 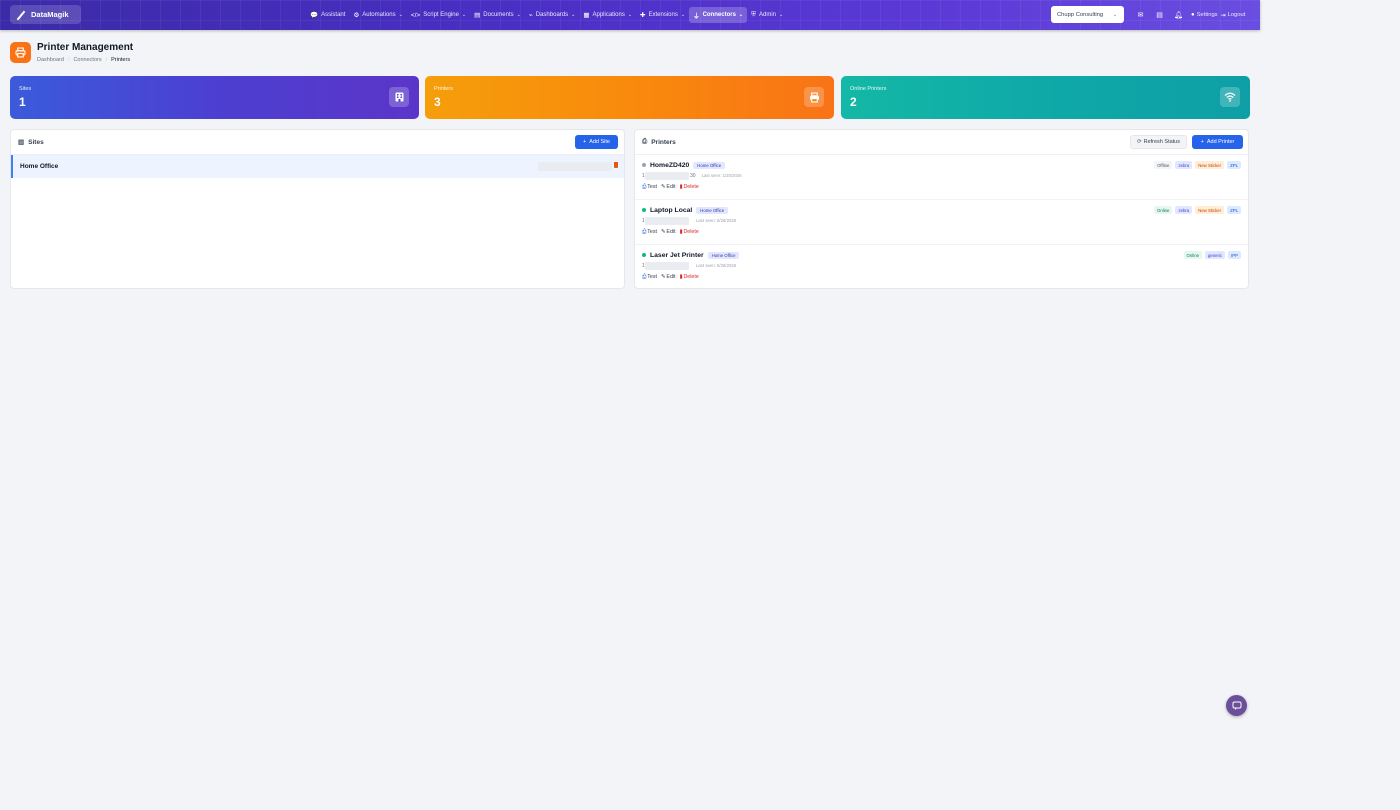 What do you see at coordinates (677, 255) in the screenshot?
I see `printer-name: Laser Jet Printer` at bounding box center [677, 255].